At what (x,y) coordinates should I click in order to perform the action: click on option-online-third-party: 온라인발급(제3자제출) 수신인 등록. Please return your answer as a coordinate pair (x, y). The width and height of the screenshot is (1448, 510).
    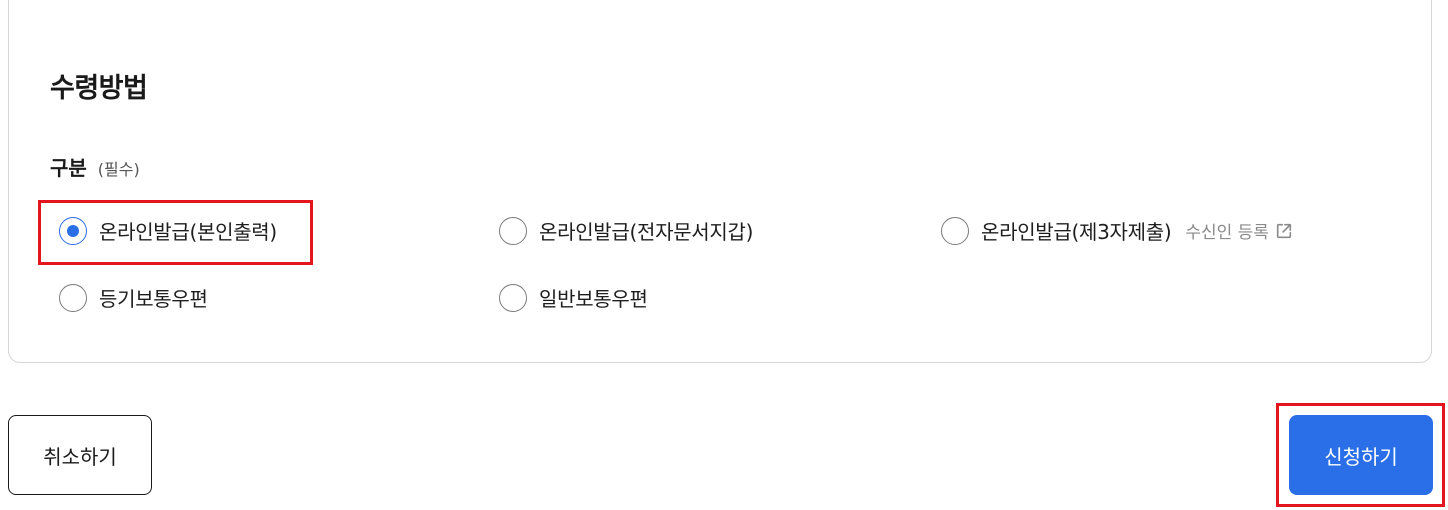
    Looking at the image, I should click on (1117, 230).